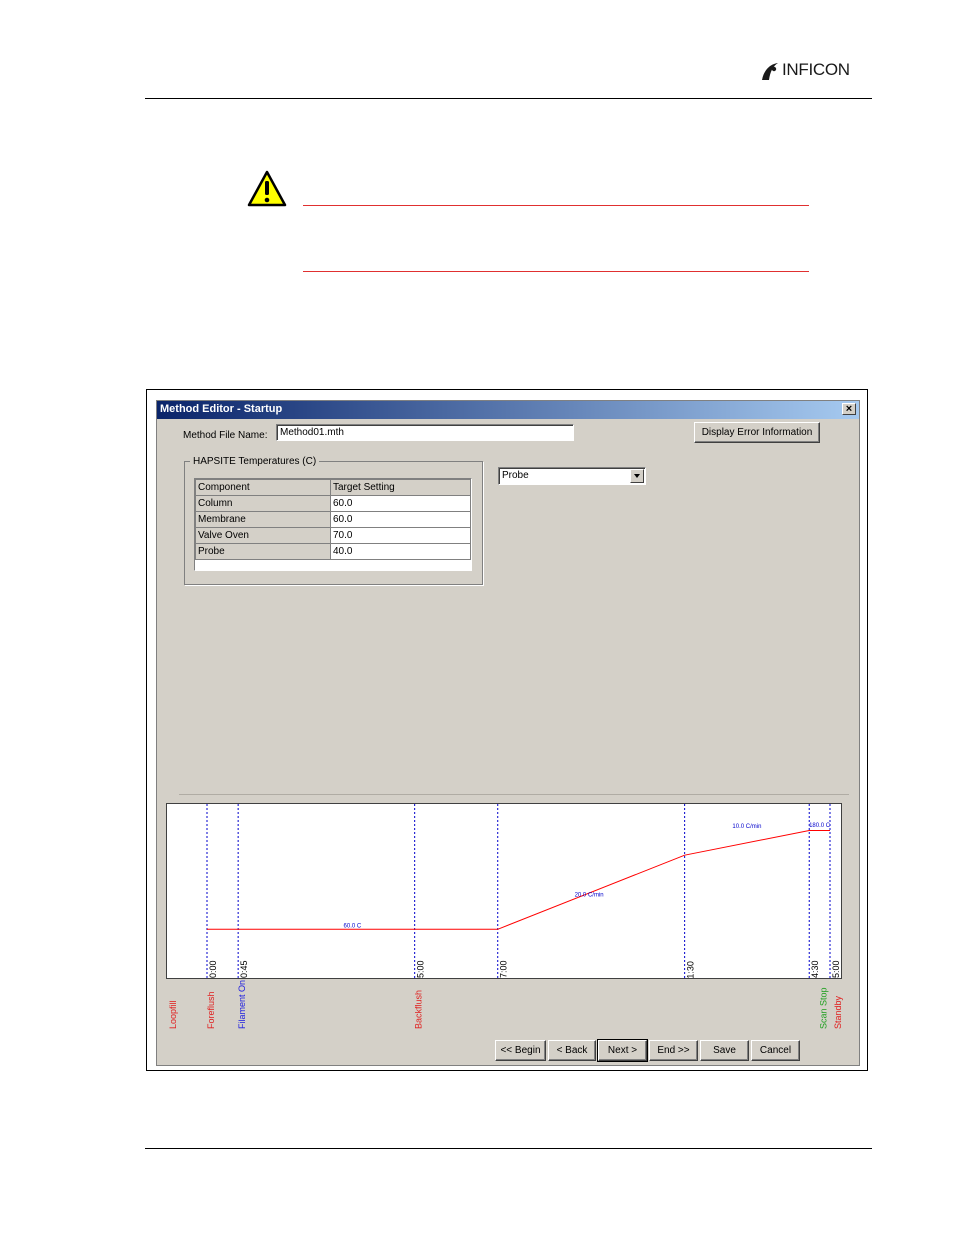 The width and height of the screenshot is (954, 1235). Describe the element at coordinates (421, 969) in the screenshot. I see `time-label: 05:00` at that location.